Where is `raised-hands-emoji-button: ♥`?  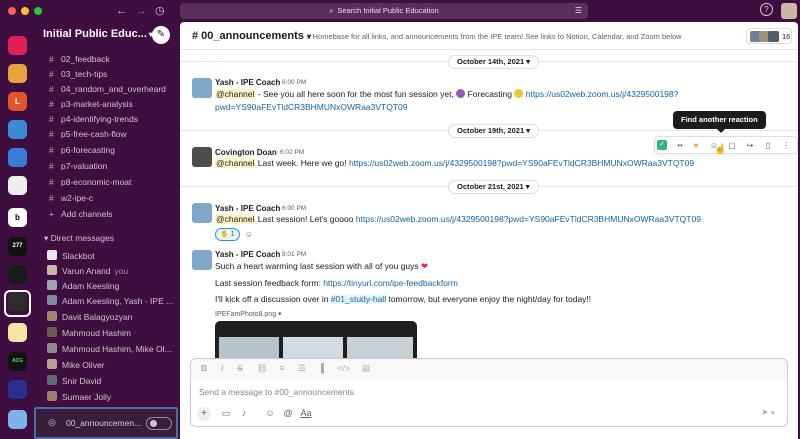 raised-hands-emoji-button: ♥ is located at coordinates (696, 145).